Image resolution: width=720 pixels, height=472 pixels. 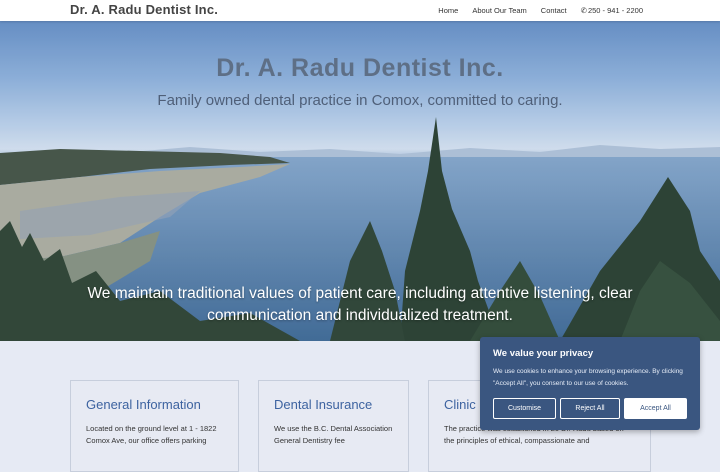 What do you see at coordinates (143, 404) in the screenshot?
I see `card-title: General Information` at bounding box center [143, 404].